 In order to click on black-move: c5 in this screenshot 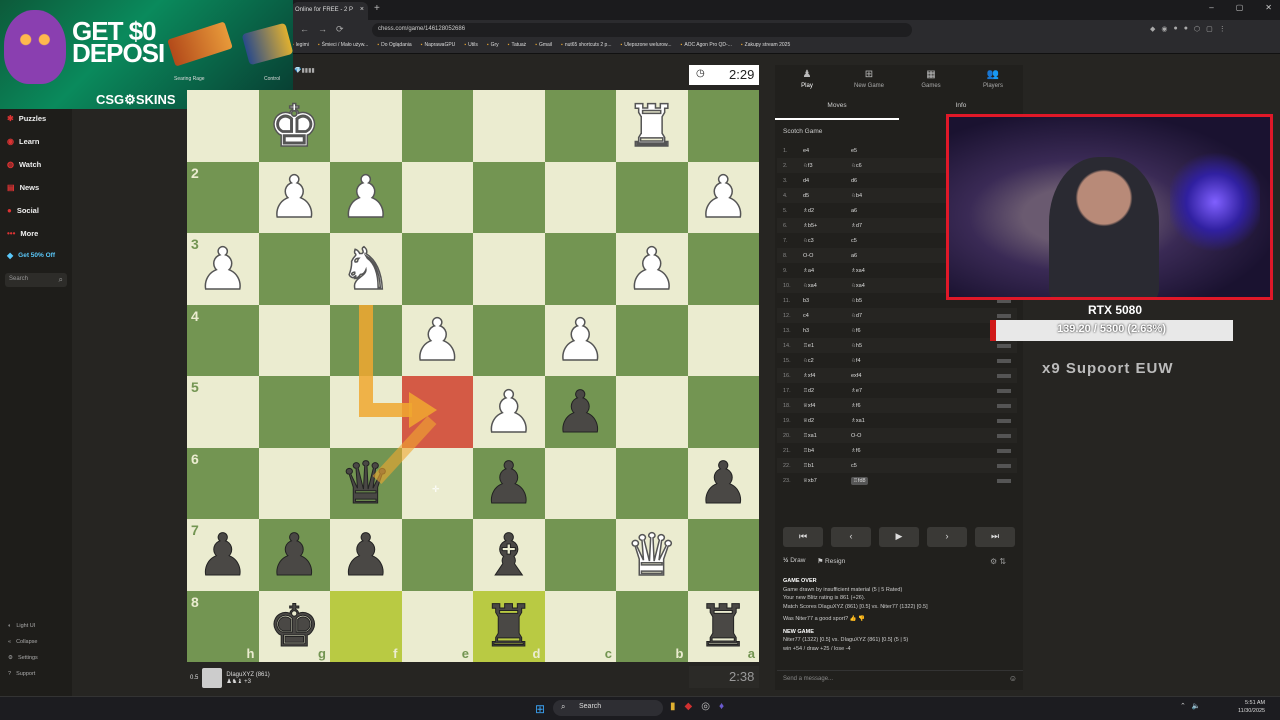, I will do `click(881, 466)`.